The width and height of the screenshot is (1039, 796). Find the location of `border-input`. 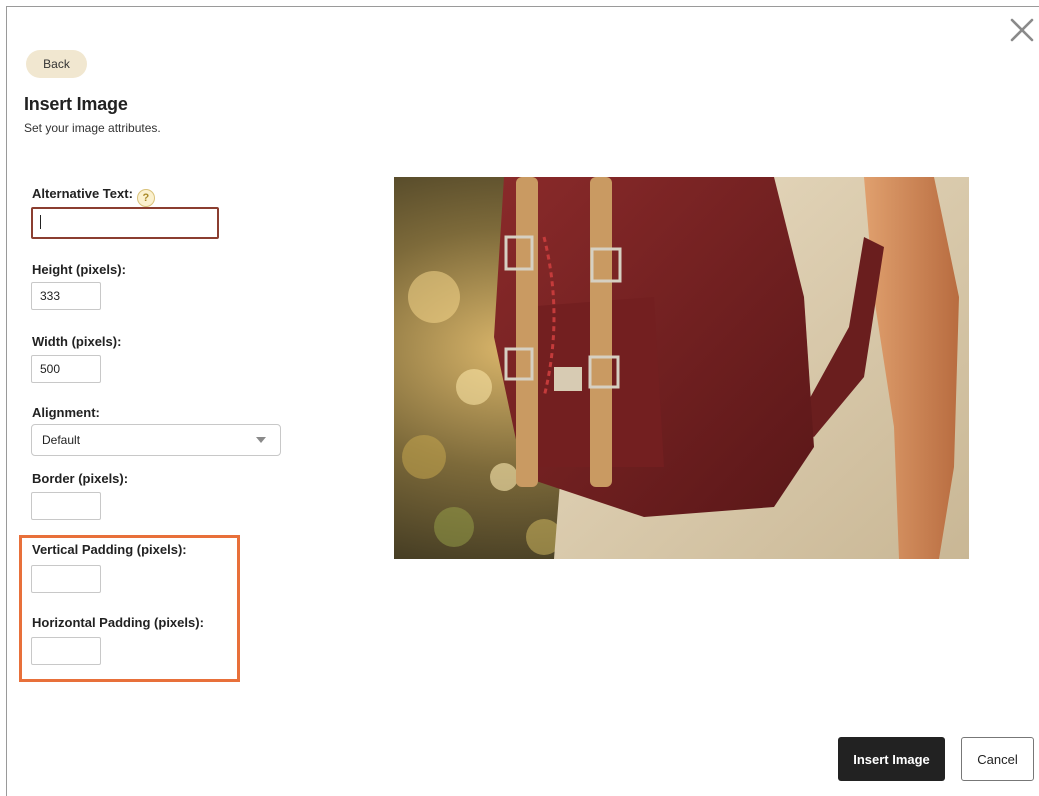

border-input is located at coordinates (66, 506).